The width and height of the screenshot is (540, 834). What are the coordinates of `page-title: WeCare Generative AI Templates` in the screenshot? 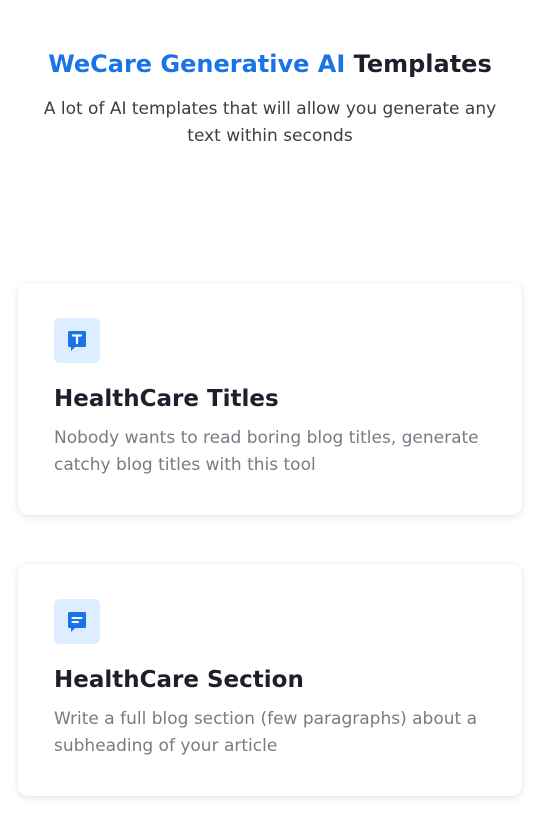 It's located at (270, 64).